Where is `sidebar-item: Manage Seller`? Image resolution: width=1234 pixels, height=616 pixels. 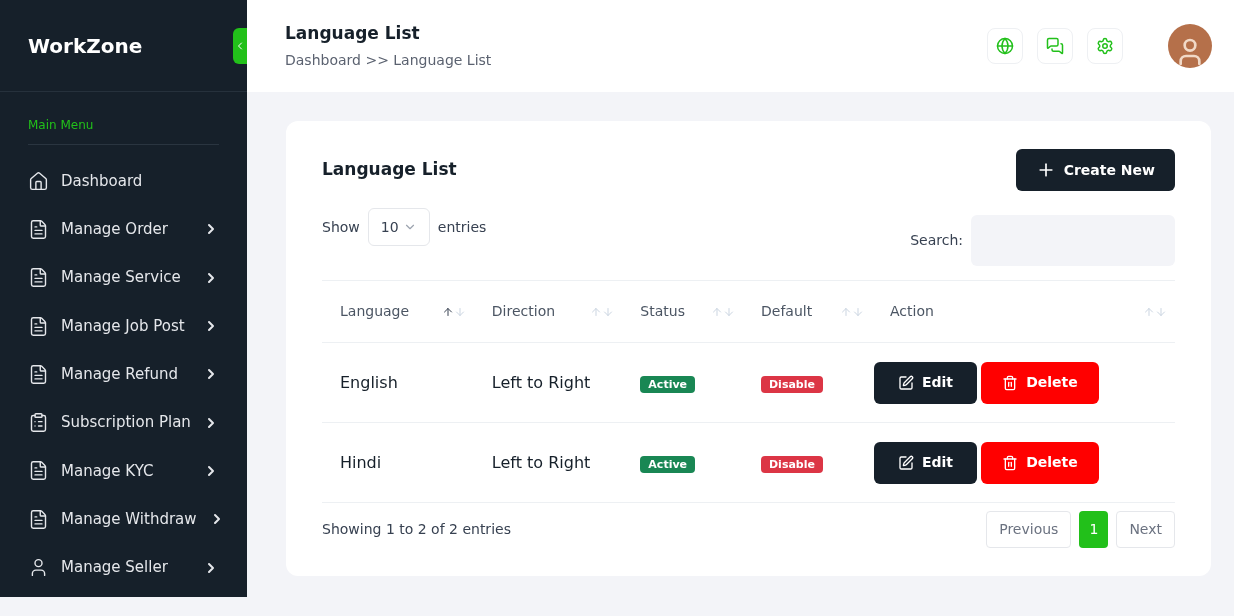 sidebar-item: Manage Seller is located at coordinates (123, 567).